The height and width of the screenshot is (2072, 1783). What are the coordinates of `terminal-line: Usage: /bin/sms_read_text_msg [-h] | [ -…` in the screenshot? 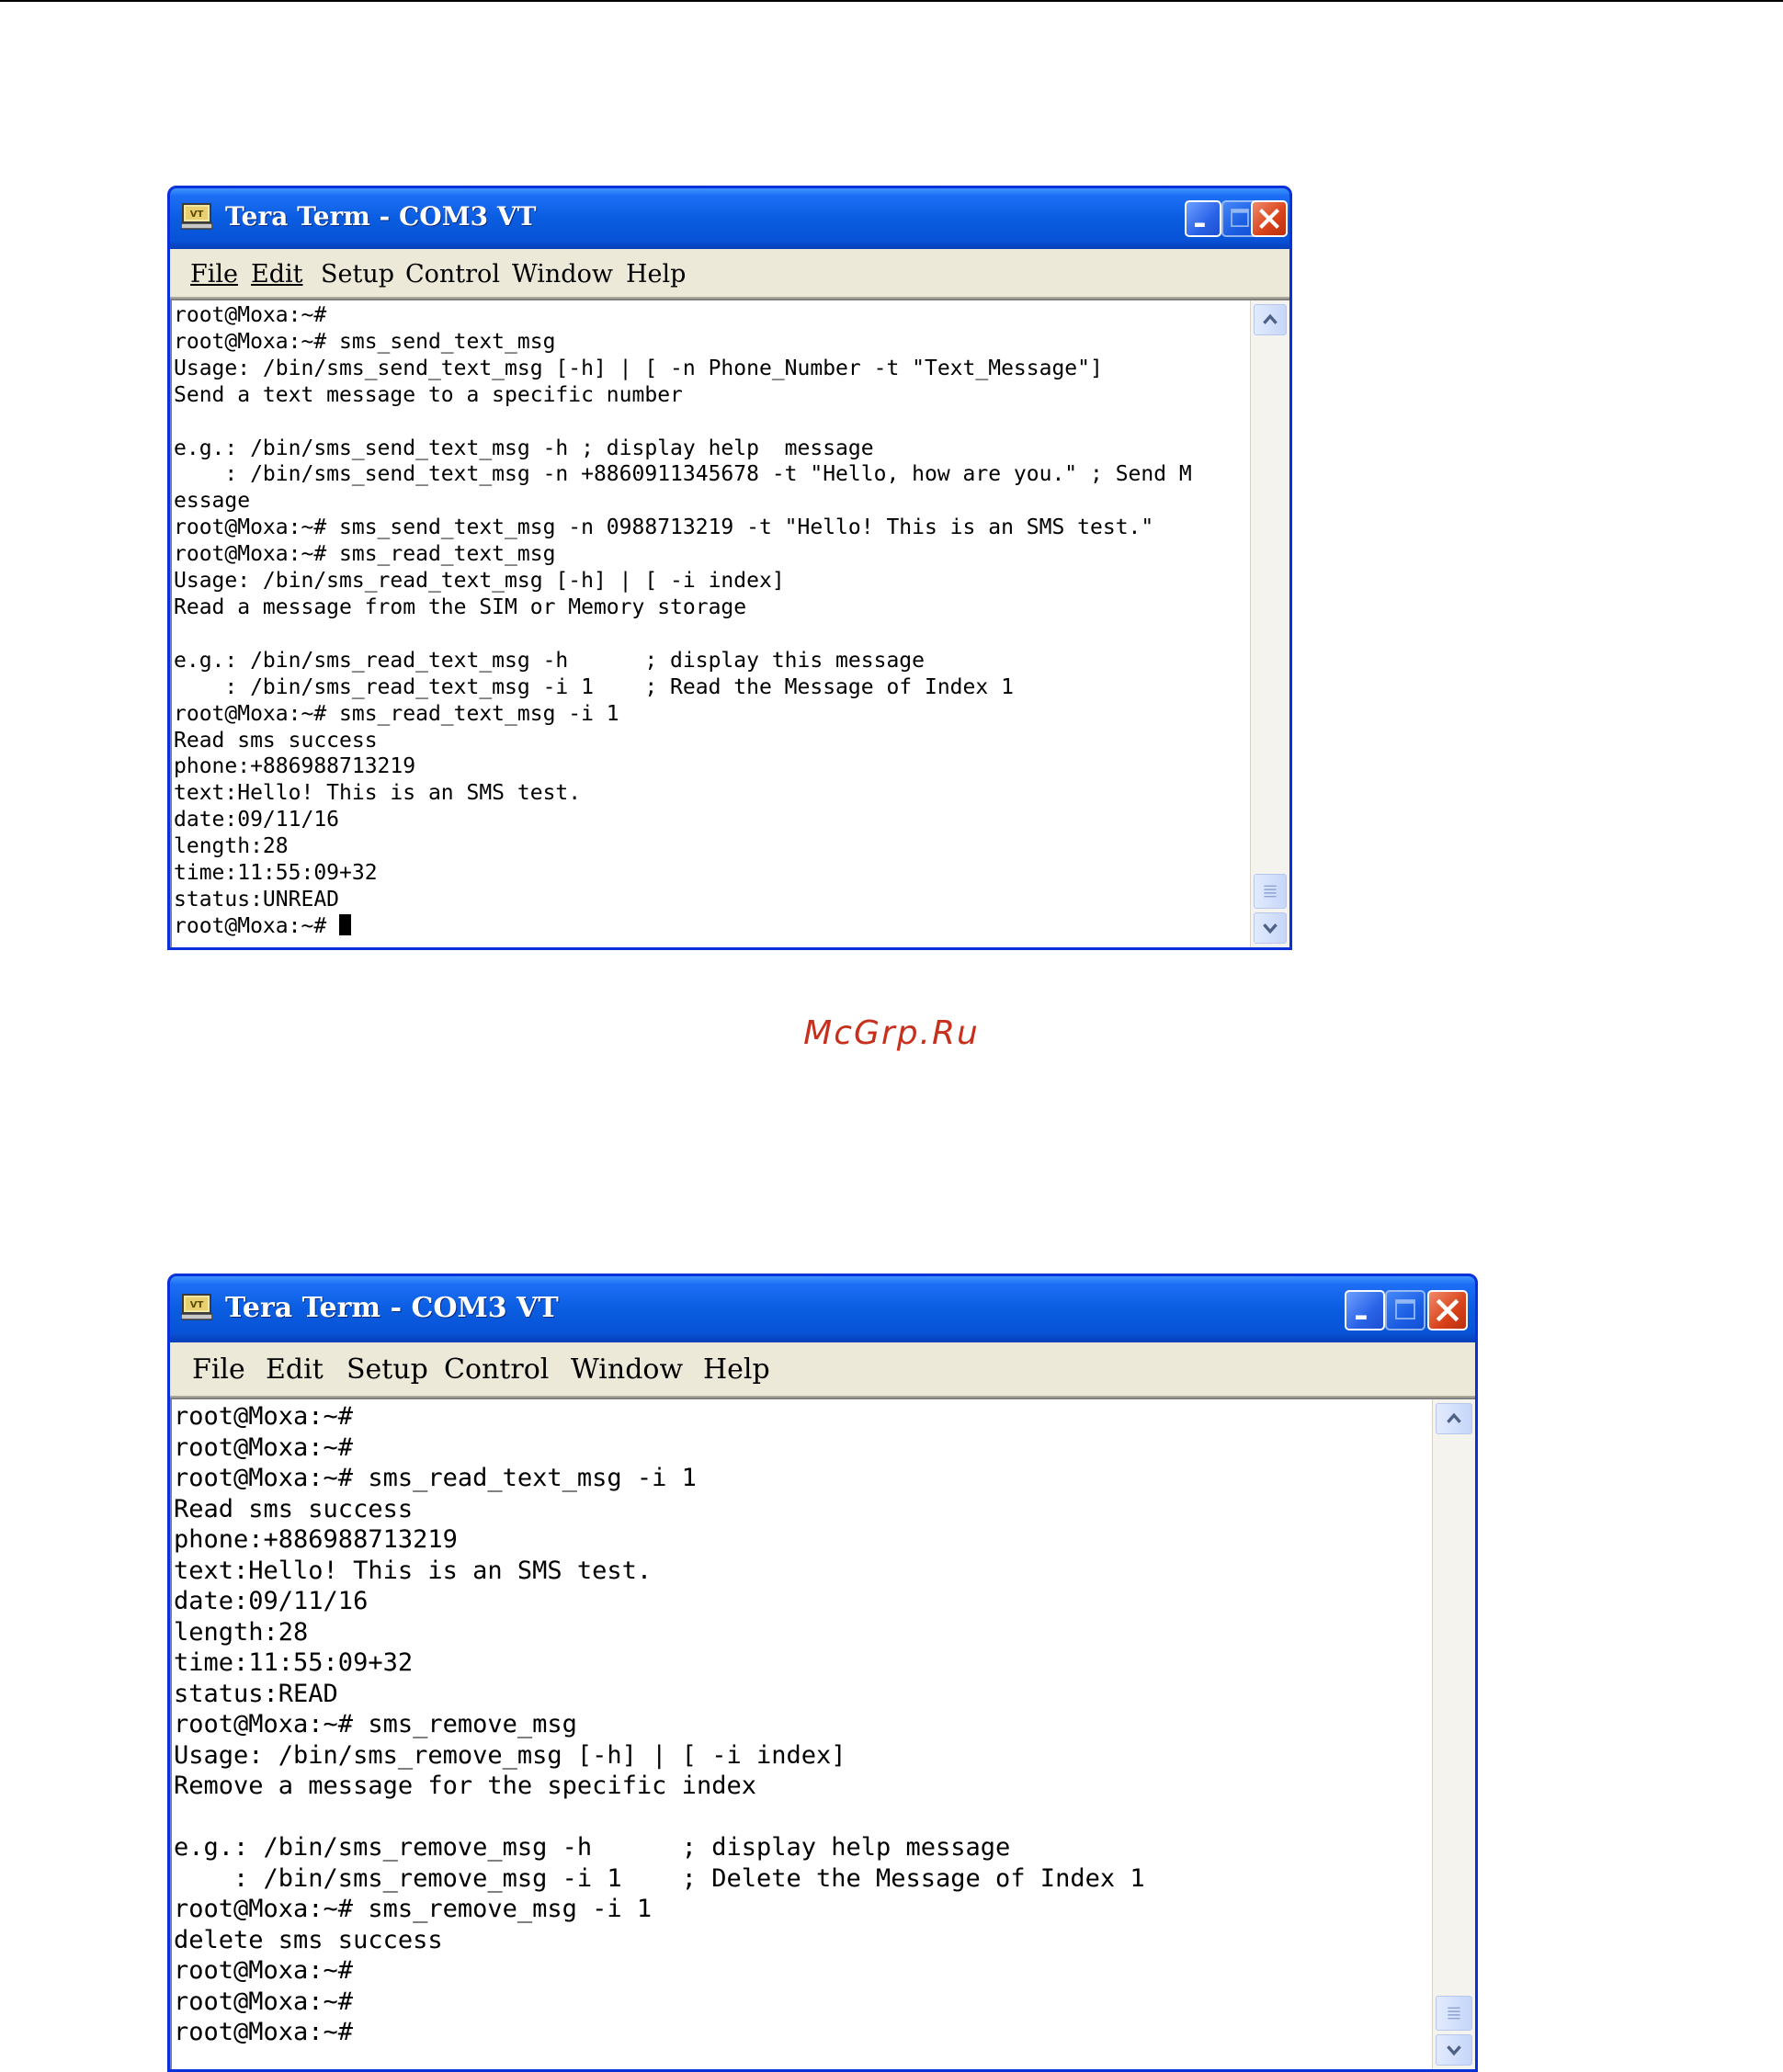 It's located at (479, 581).